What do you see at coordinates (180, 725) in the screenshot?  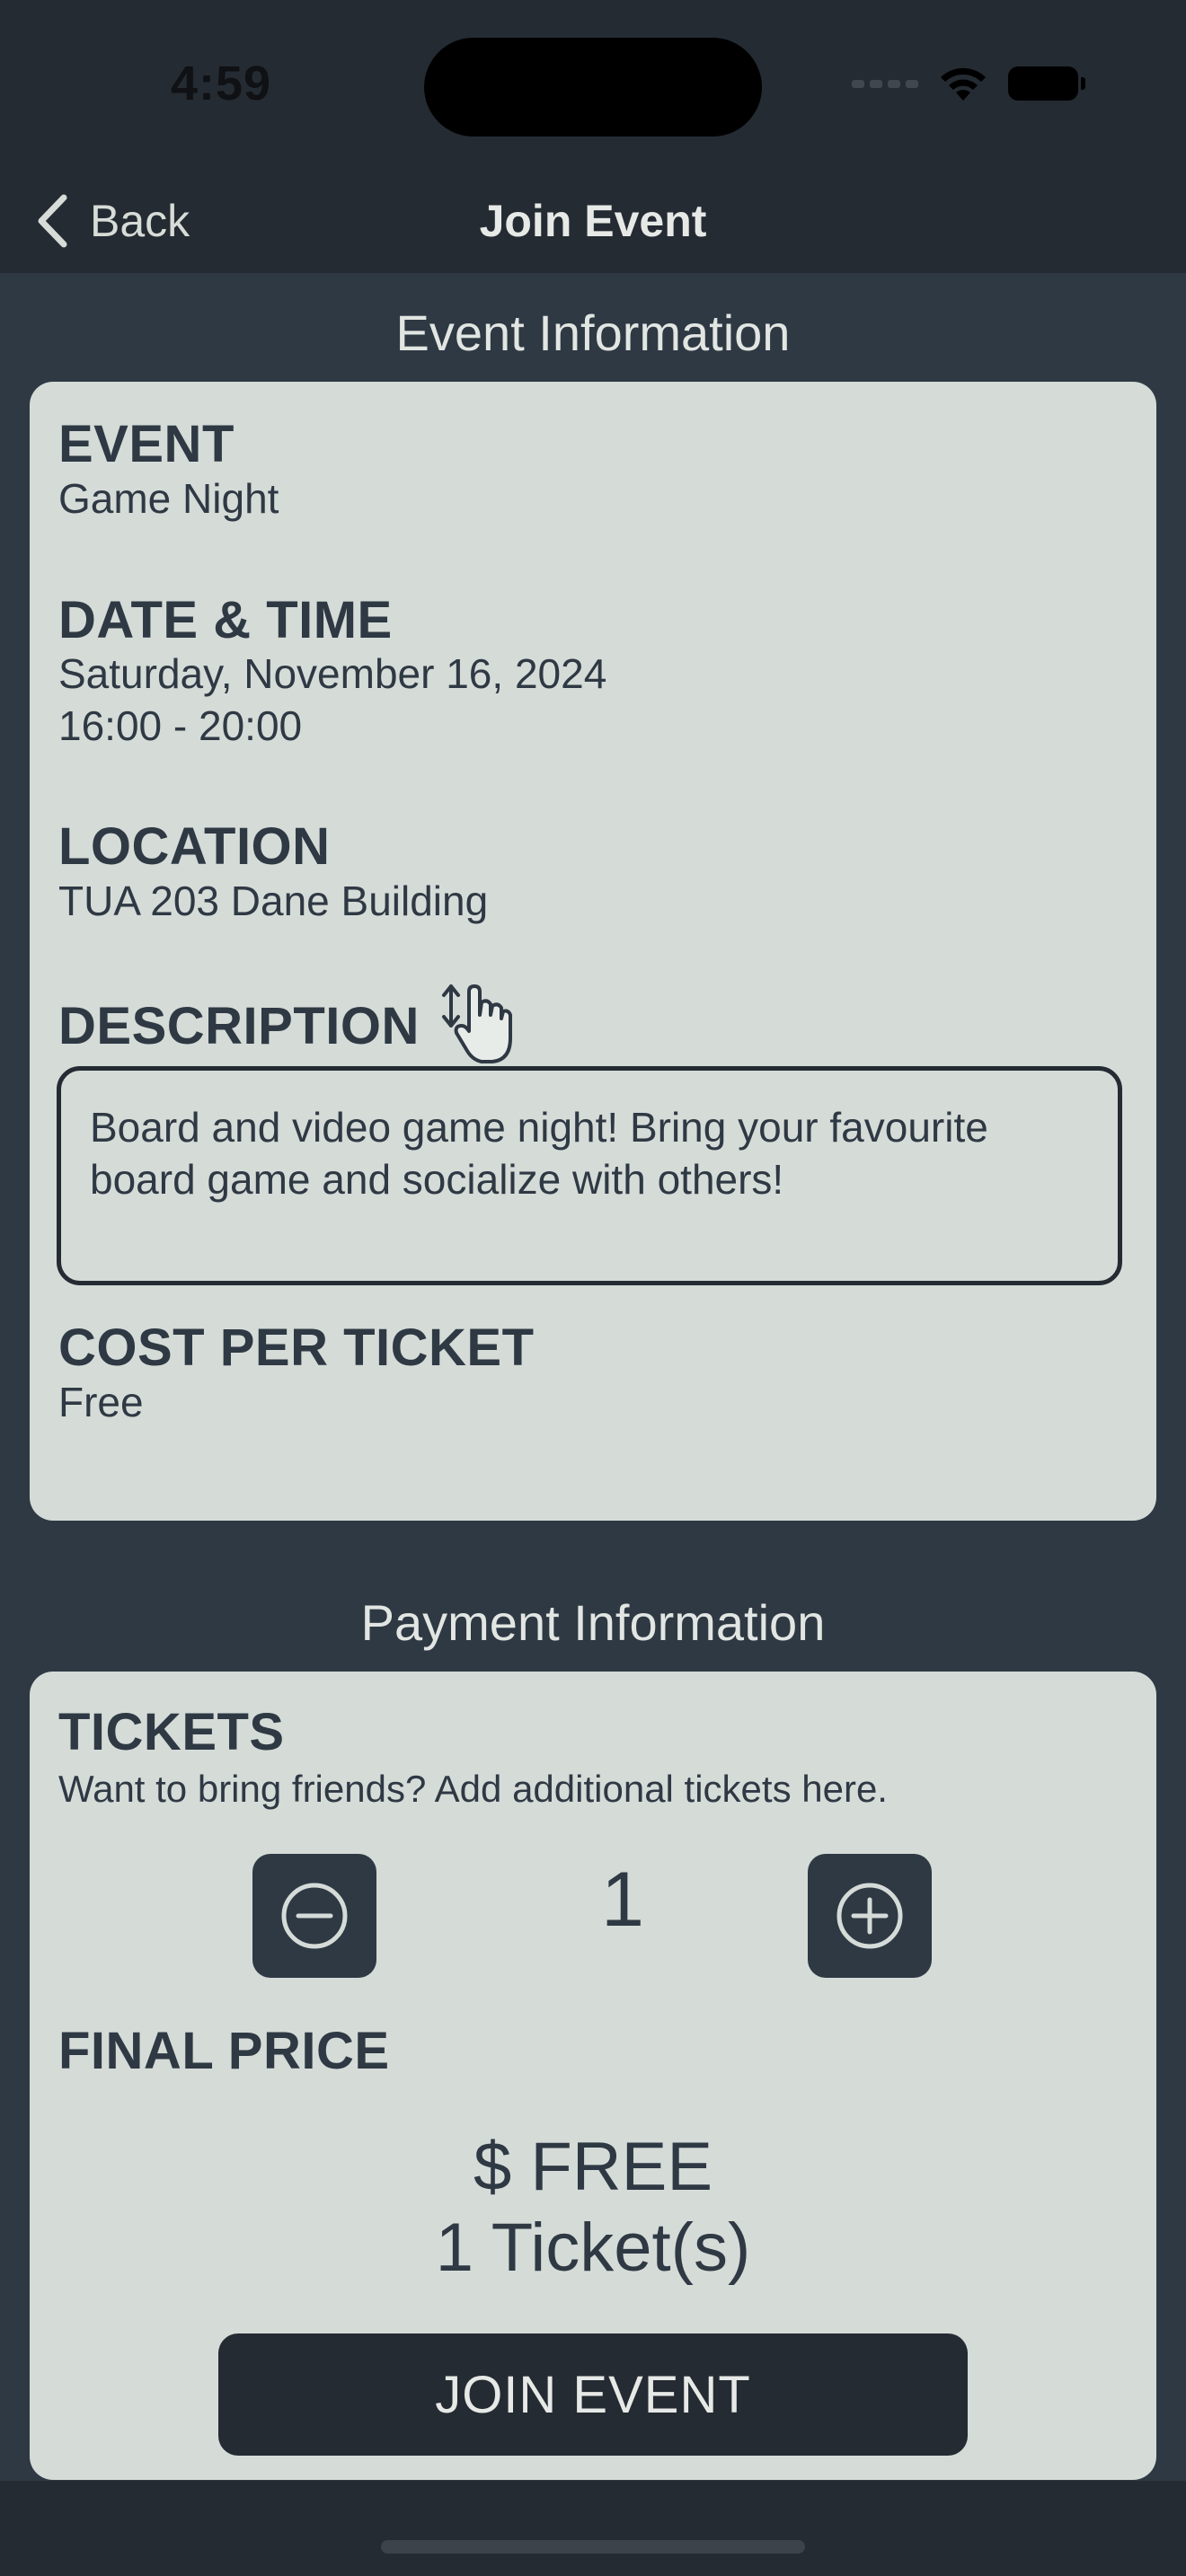 I see `event-time: 16:00 - 20:00` at bounding box center [180, 725].